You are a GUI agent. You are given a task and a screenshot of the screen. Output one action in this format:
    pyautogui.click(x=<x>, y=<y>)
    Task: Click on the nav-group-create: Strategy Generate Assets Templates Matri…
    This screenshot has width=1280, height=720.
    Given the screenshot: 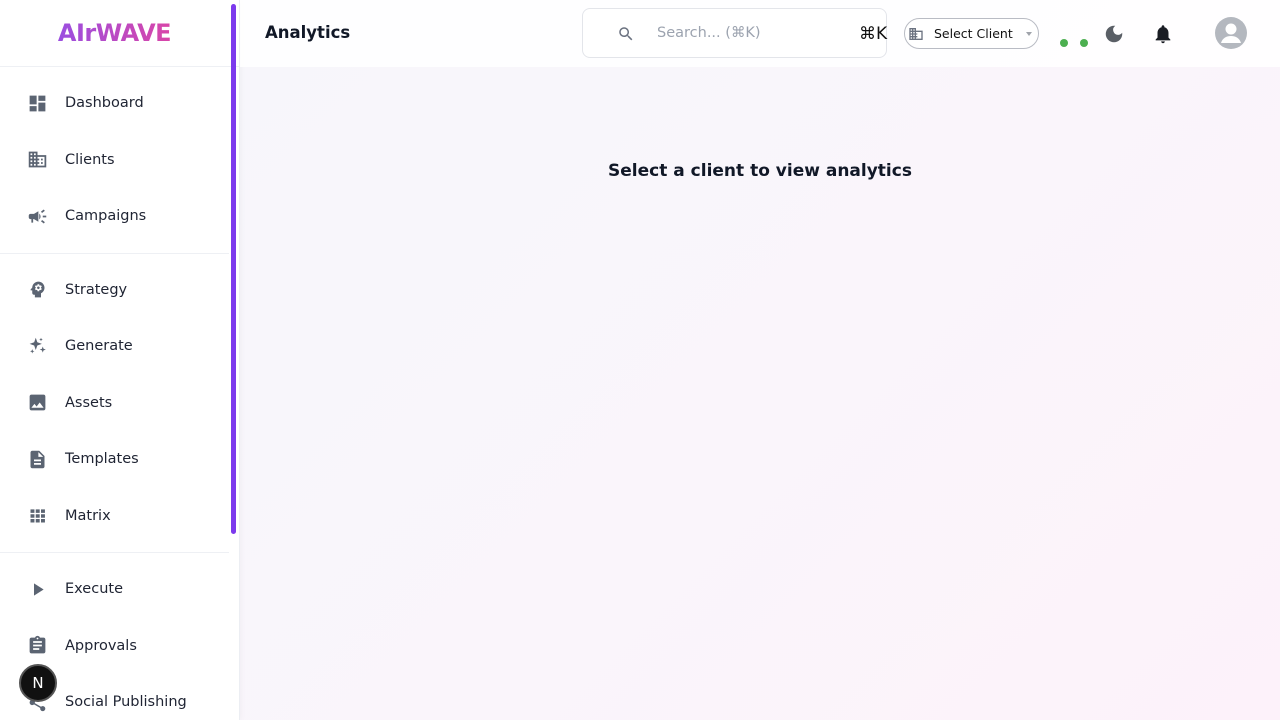 What is the action you would take?
    pyautogui.click(x=114, y=403)
    